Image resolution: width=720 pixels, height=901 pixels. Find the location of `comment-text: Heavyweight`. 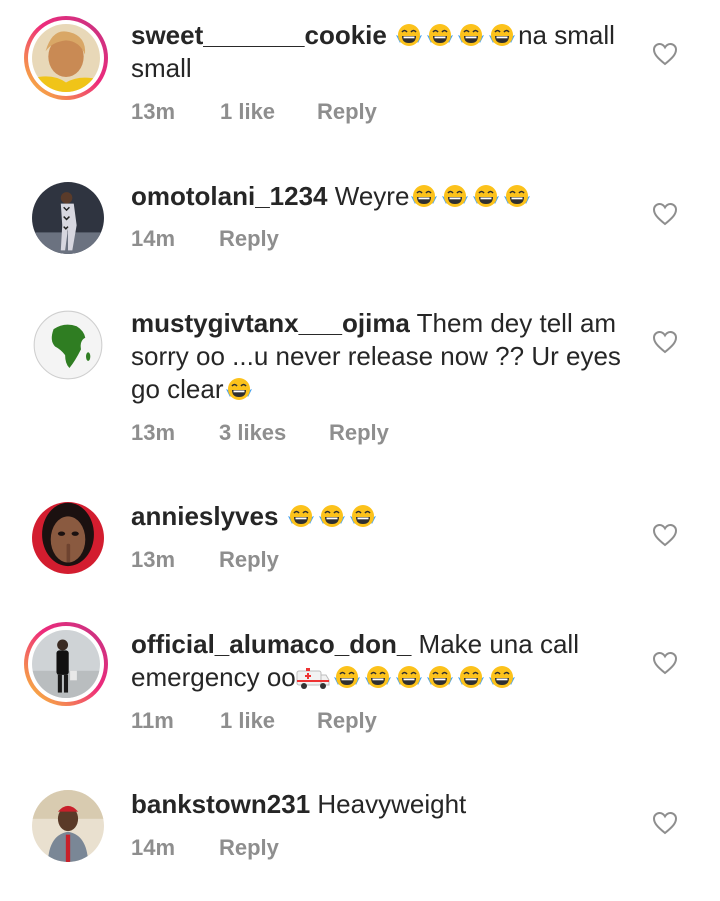

comment-text: Heavyweight is located at coordinates (392, 804).